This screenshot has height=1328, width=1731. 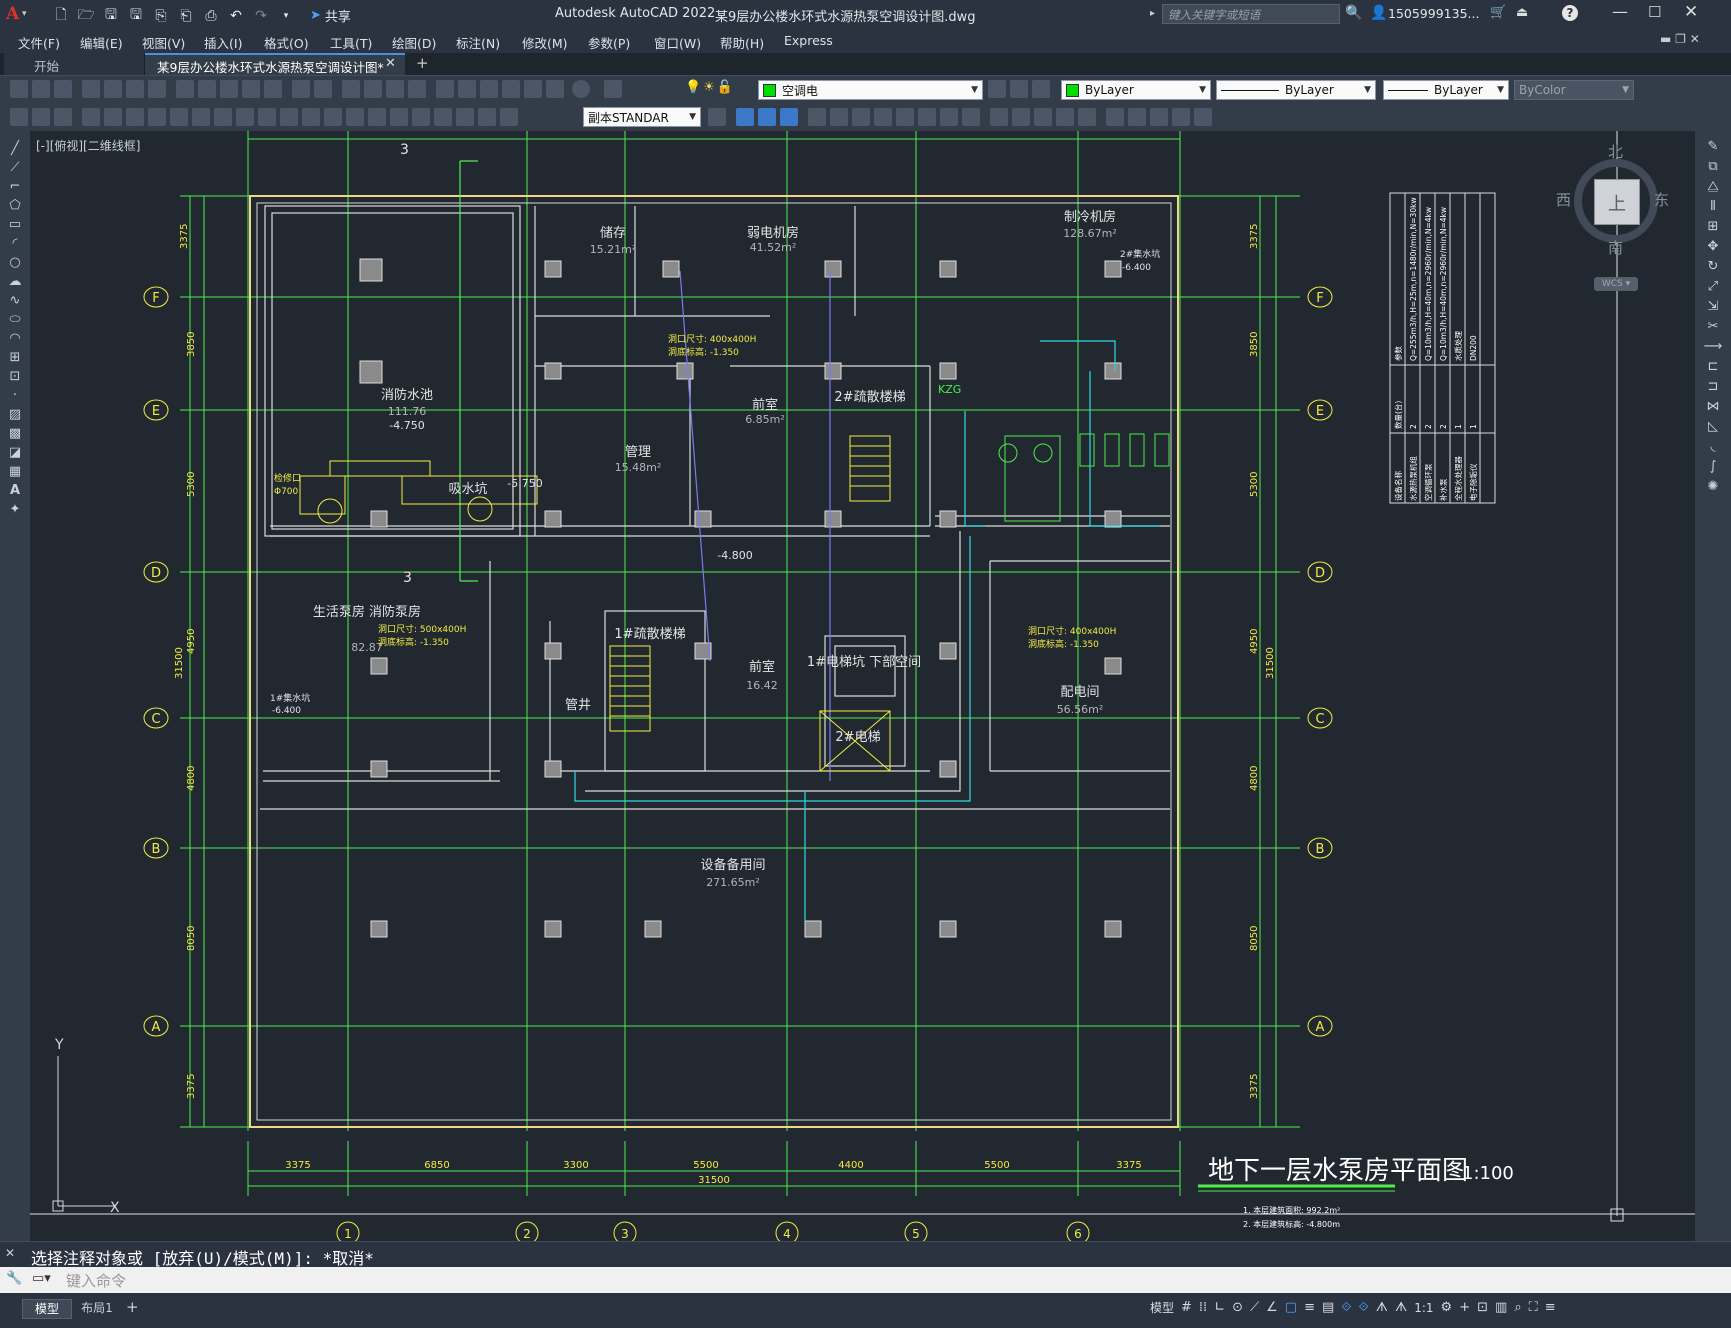 What do you see at coordinates (1328, 1307) in the screenshot?
I see `transparency-icon: ▤` at bounding box center [1328, 1307].